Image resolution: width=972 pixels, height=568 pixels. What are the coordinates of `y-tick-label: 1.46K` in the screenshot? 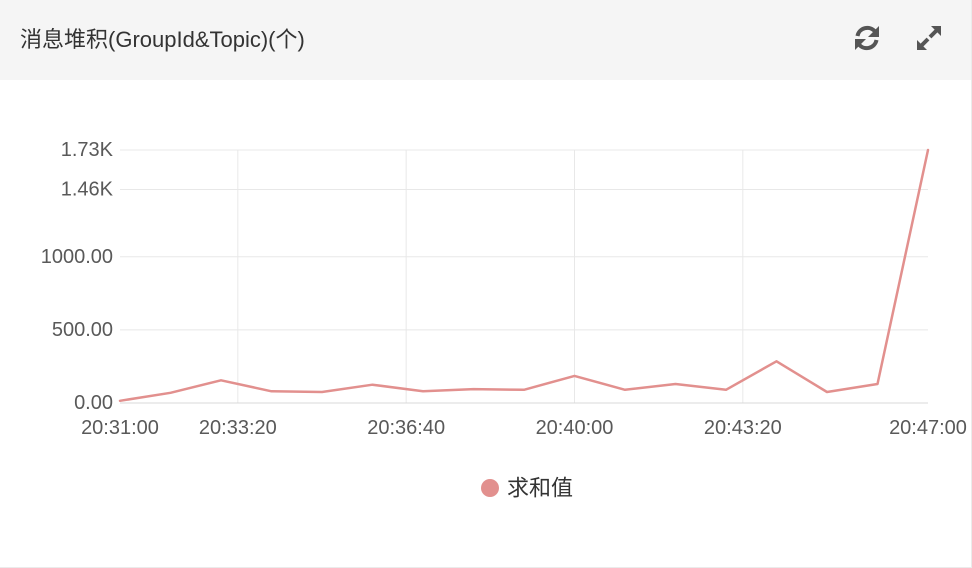 It's located at (87, 189).